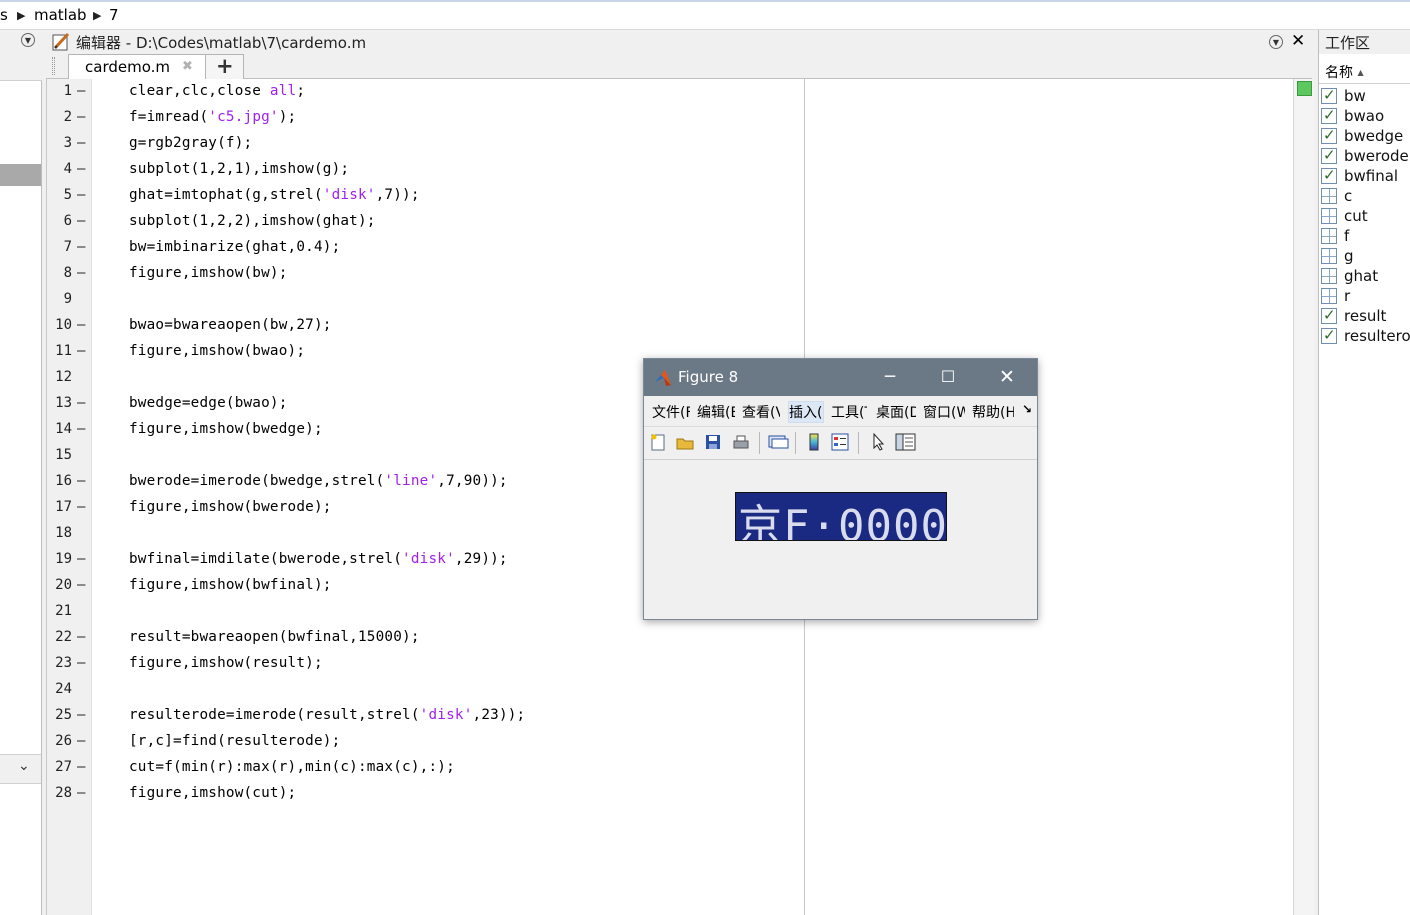 This screenshot has width=1410, height=915. Describe the element at coordinates (422, 170) in the screenshot. I see `code-line: 4 — subplot(1,2,1),imshow(g);` at that location.